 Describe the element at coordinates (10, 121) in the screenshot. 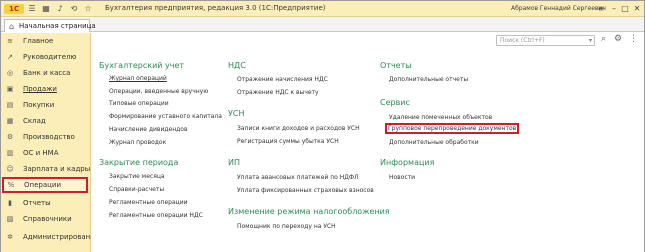

I see `warehouse-icon: ▦` at that location.